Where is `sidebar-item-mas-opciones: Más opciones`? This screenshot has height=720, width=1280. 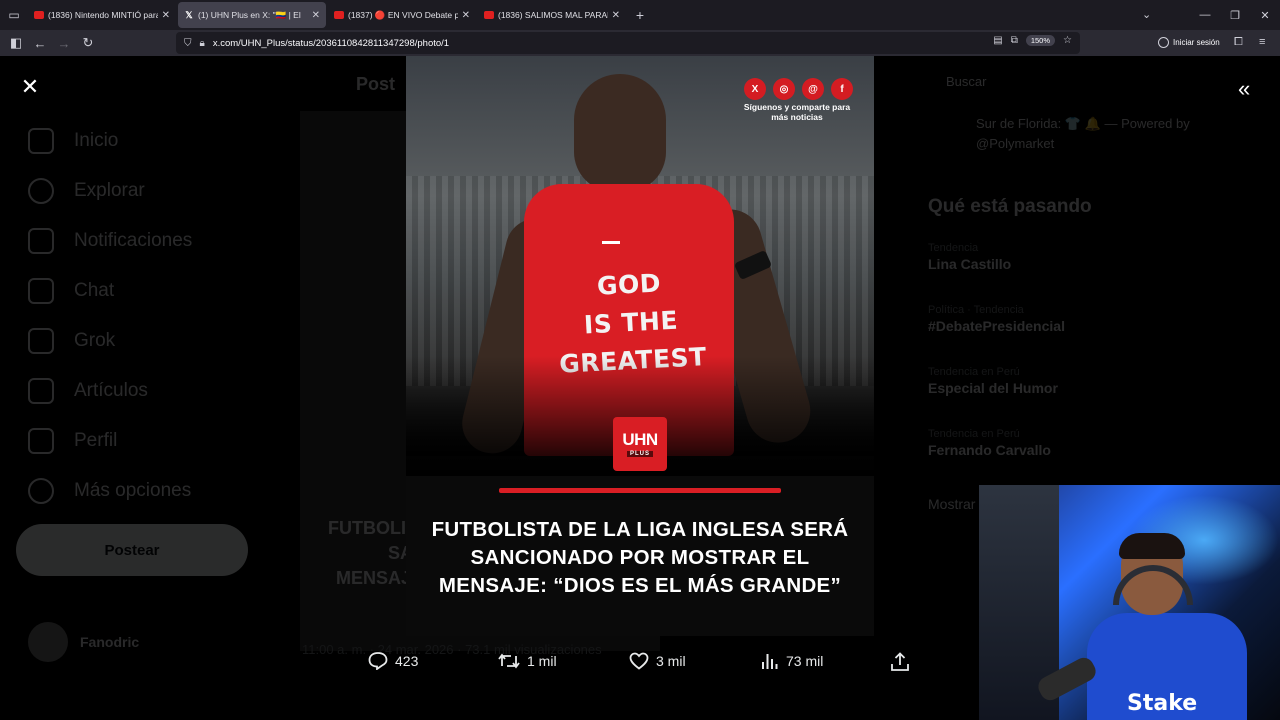
sidebar-item-mas-opciones: Más opciones is located at coordinates (109, 491).